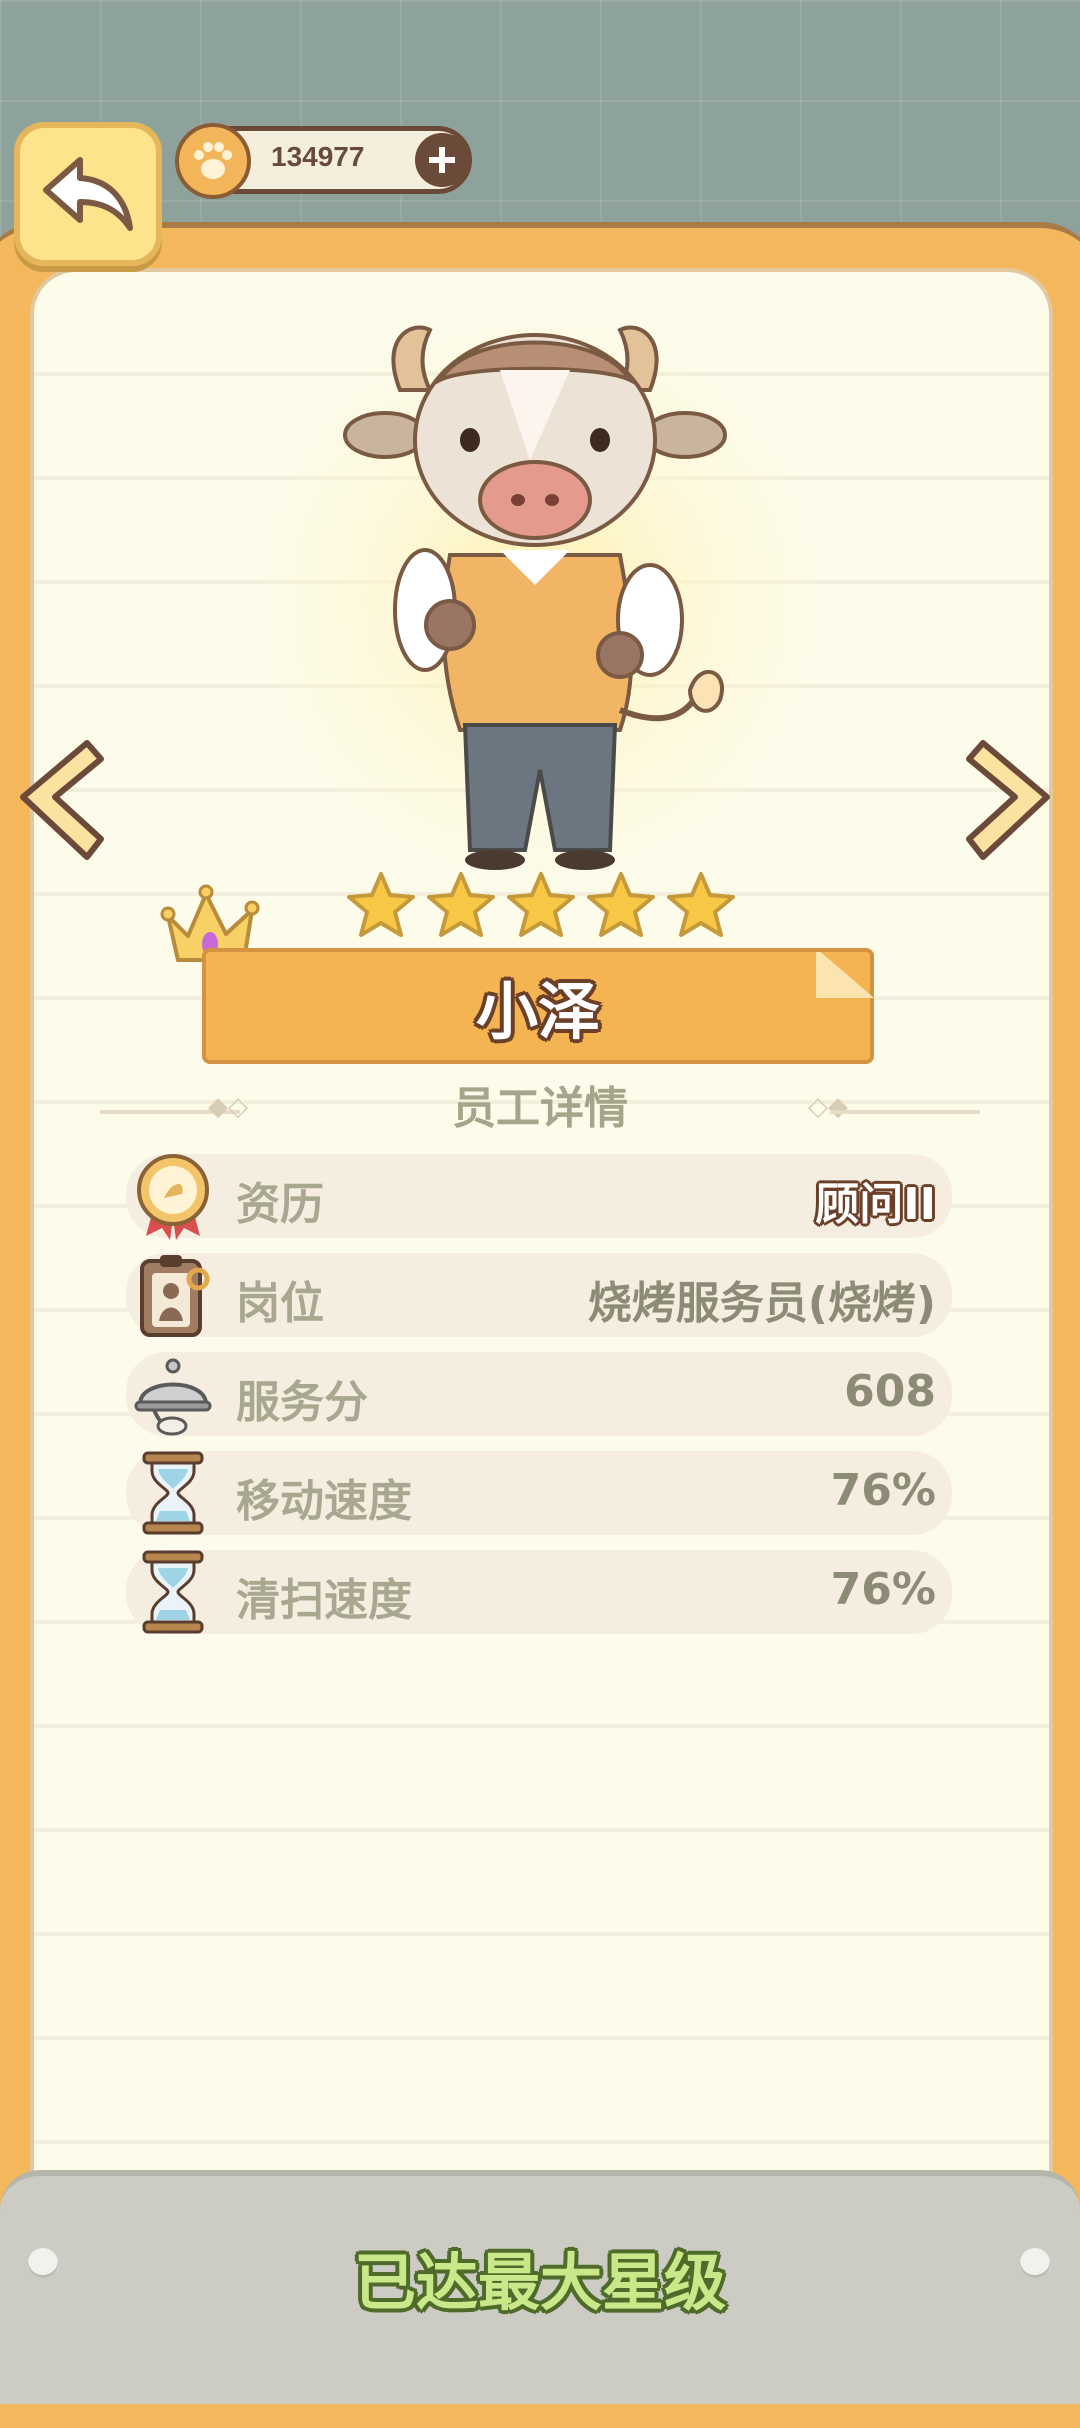 This screenshot has height=2428, width=1080. Describe the element at coordinates (62, 800) in the screenshot. I see `chevron-left-icon` at that location.